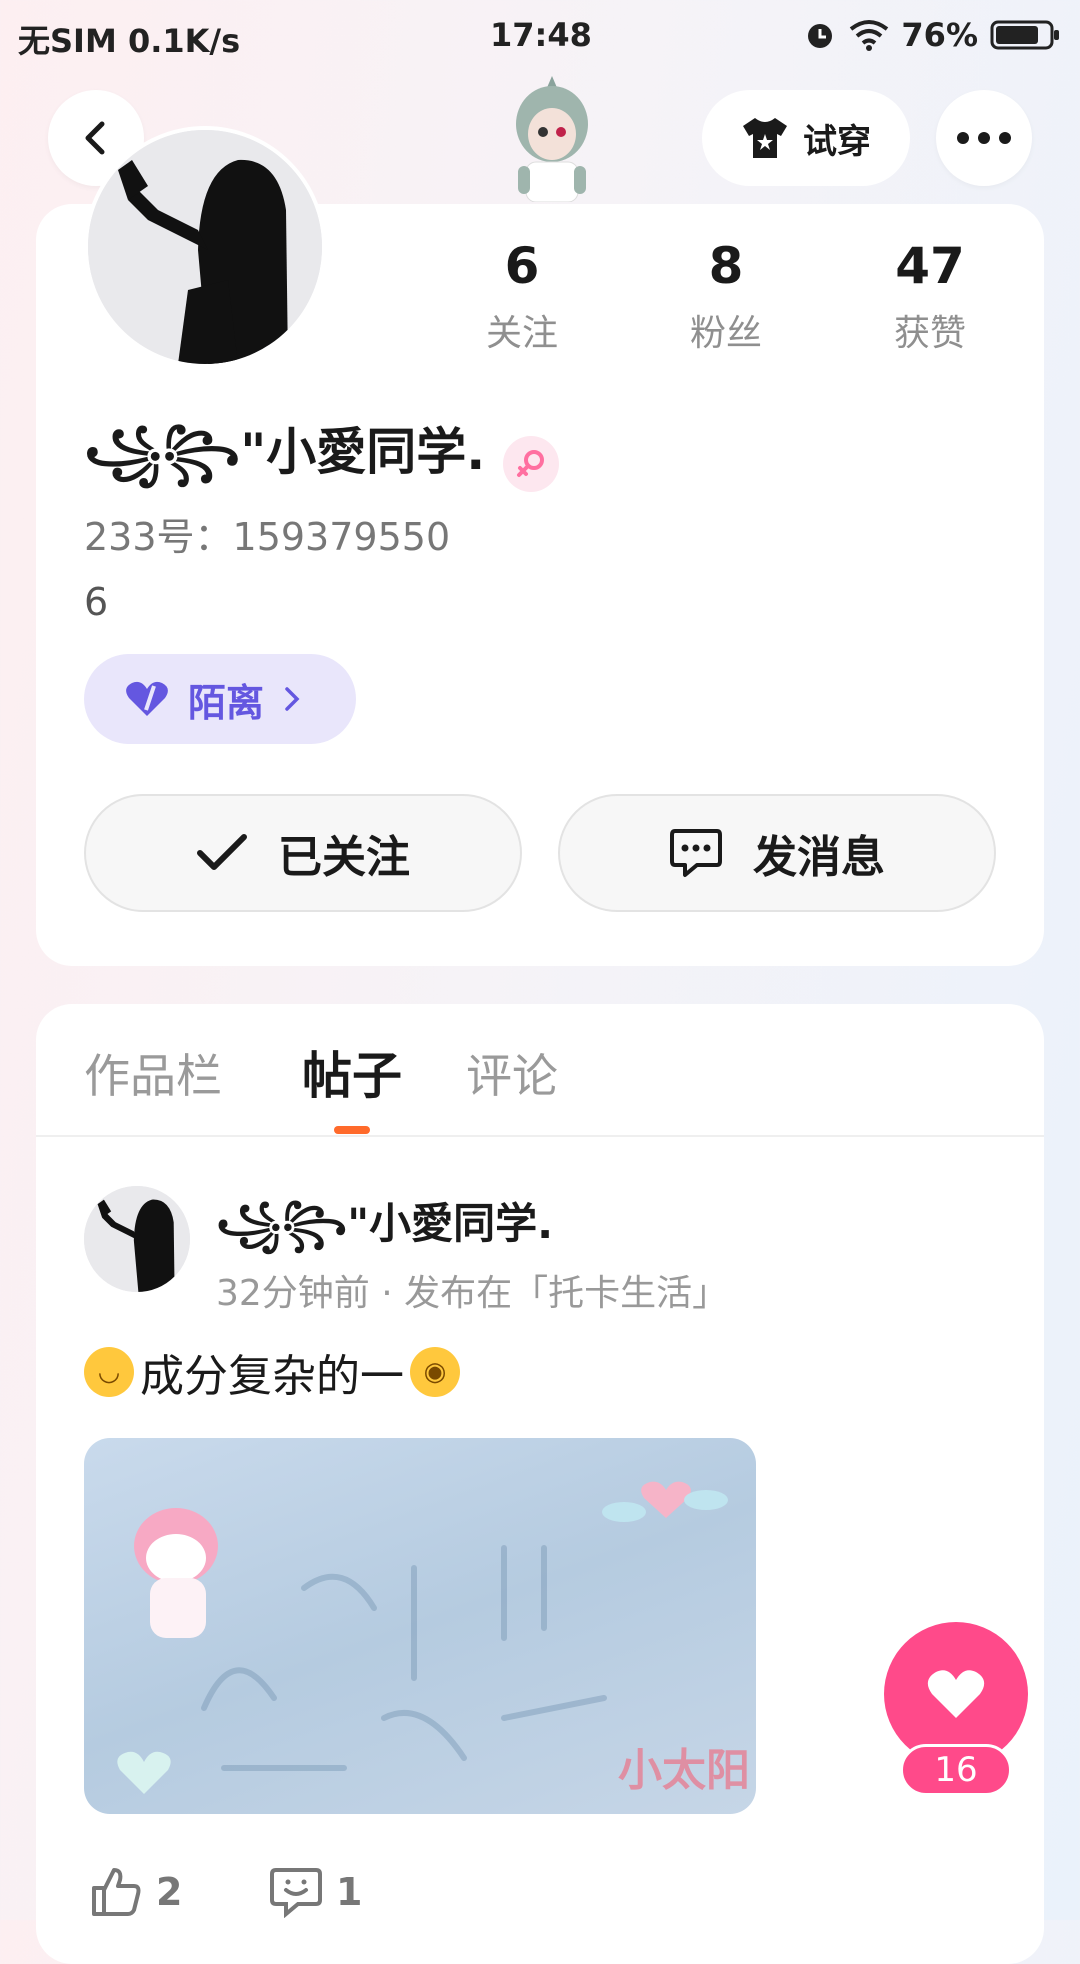 The width and height of the screenshot is (1080, 1964). I want to click on post-text-row: ◡ 成分复杂的一 ◉, so click(272, 1372).